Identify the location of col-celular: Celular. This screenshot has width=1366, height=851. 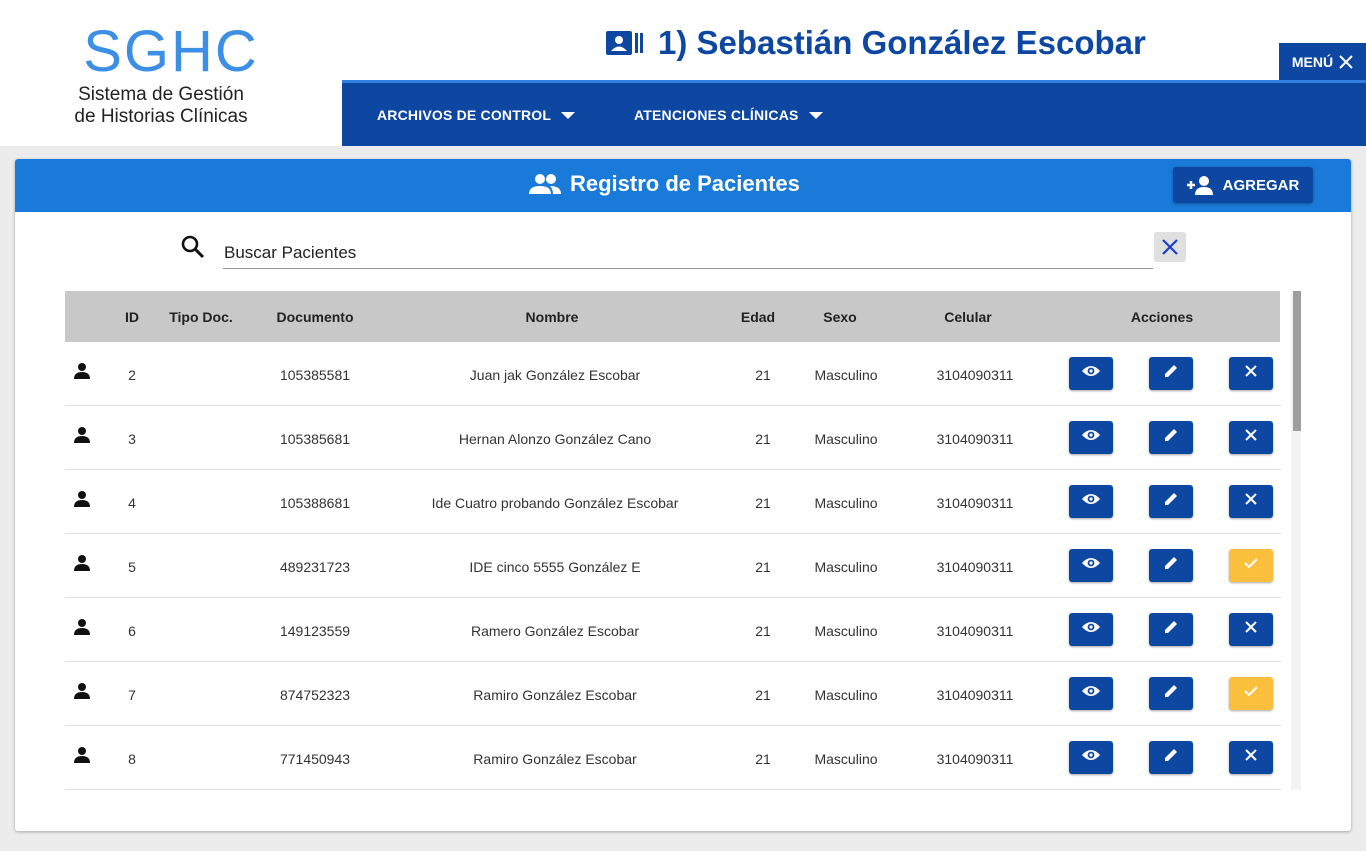
(967, 317).